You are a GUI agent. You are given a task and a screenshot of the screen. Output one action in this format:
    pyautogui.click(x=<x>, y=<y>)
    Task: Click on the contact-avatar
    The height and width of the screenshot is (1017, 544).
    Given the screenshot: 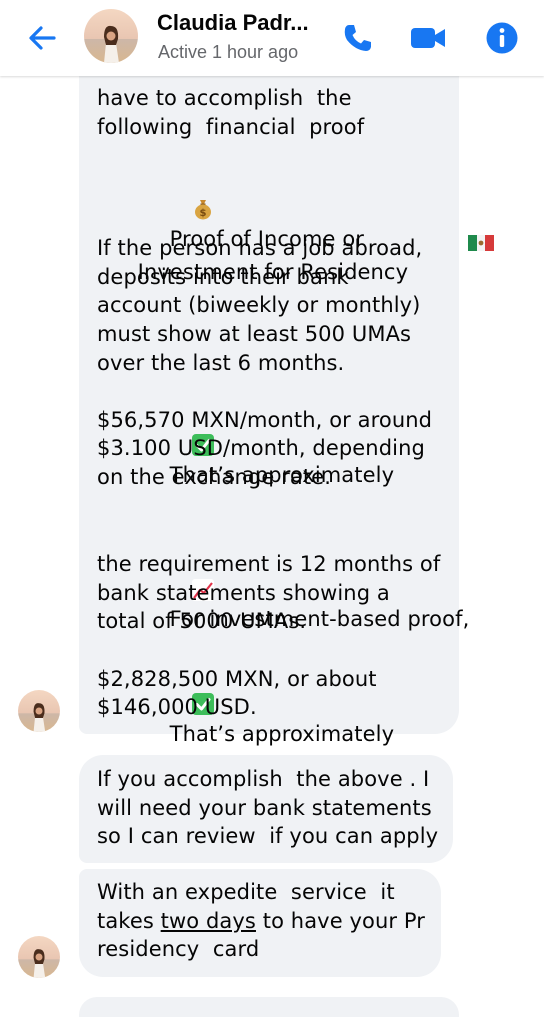 What is the action you would take?
    pyautogui.click(x=111, y=36)
    